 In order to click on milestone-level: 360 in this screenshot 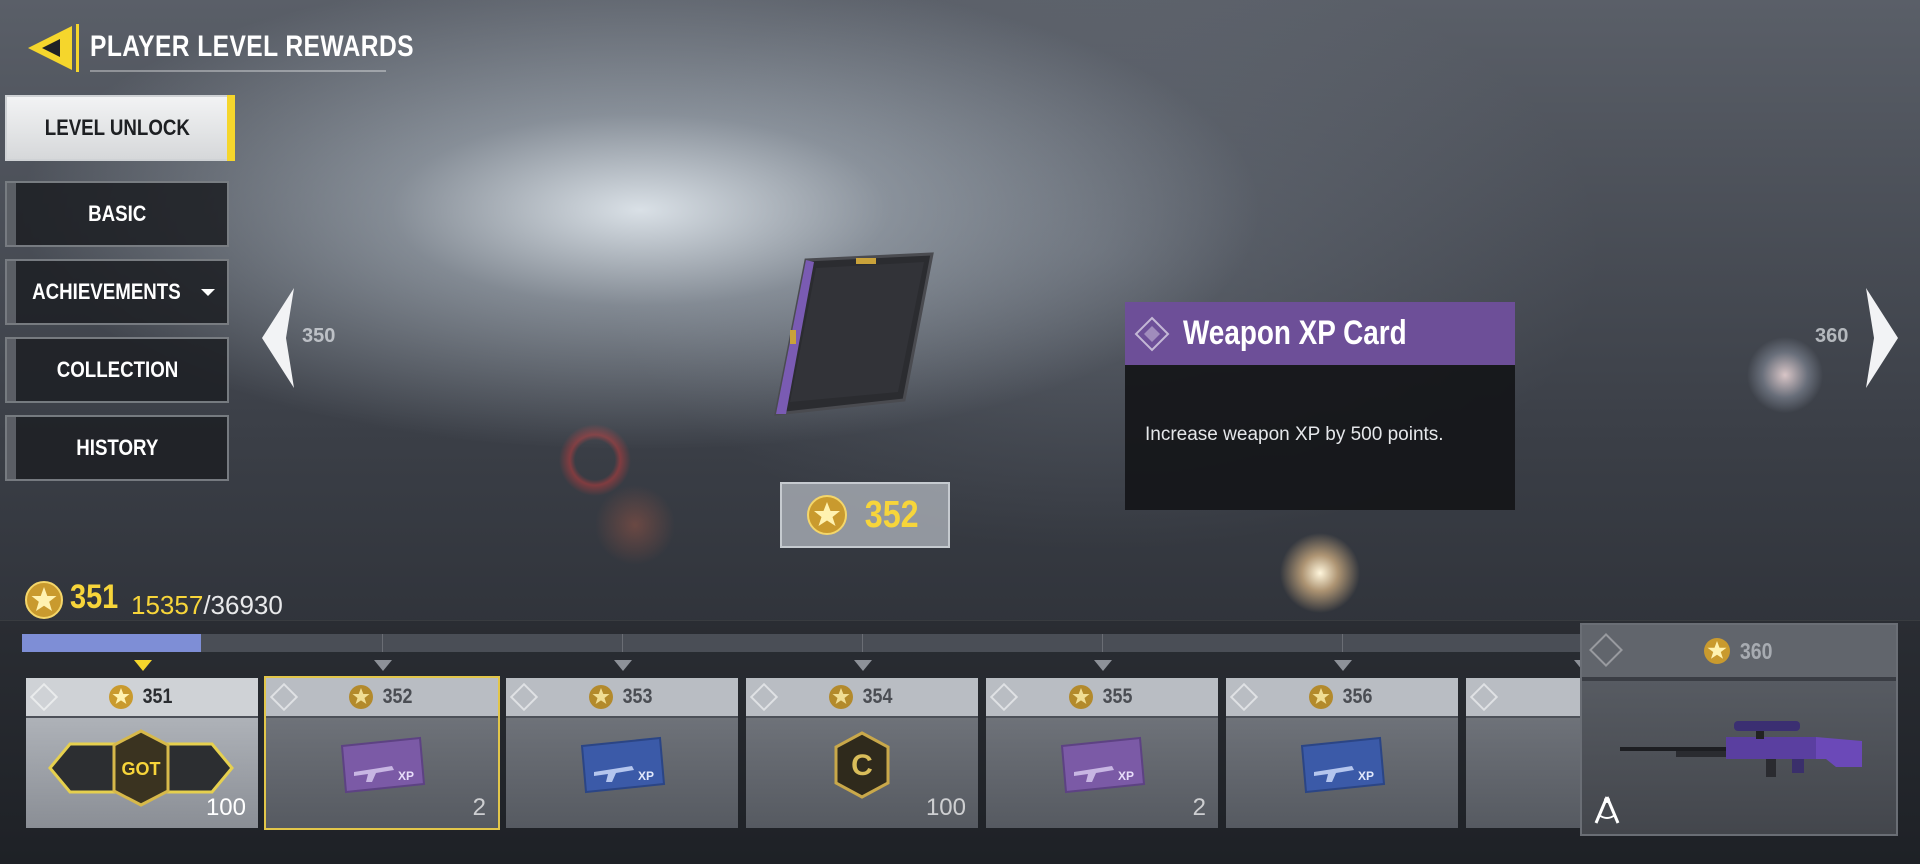, I will do `click(1756, 650)`.